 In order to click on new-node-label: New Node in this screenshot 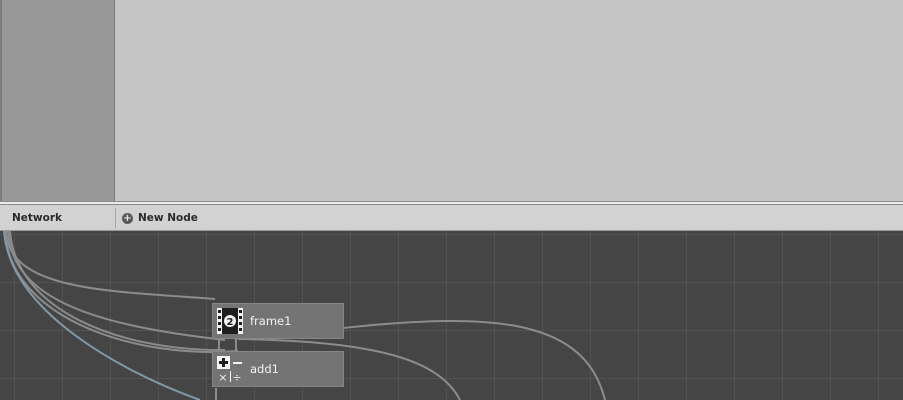, I will do `click(168, 218)`.